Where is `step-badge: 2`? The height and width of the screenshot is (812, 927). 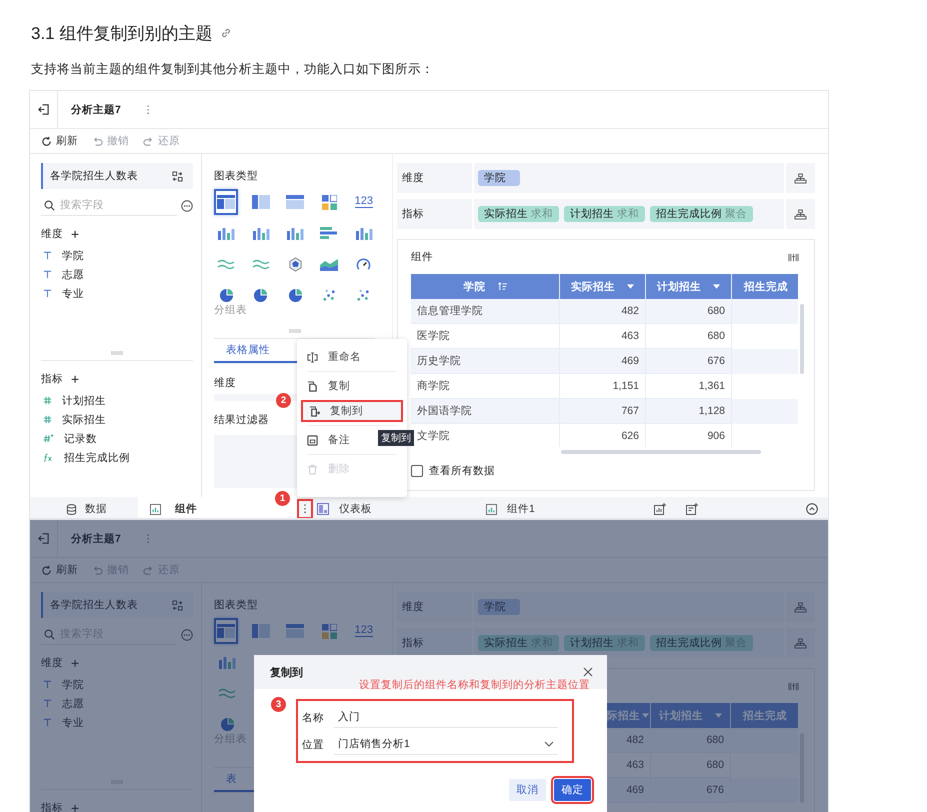 step-badge: 2 is located at coordinates (283, 400).